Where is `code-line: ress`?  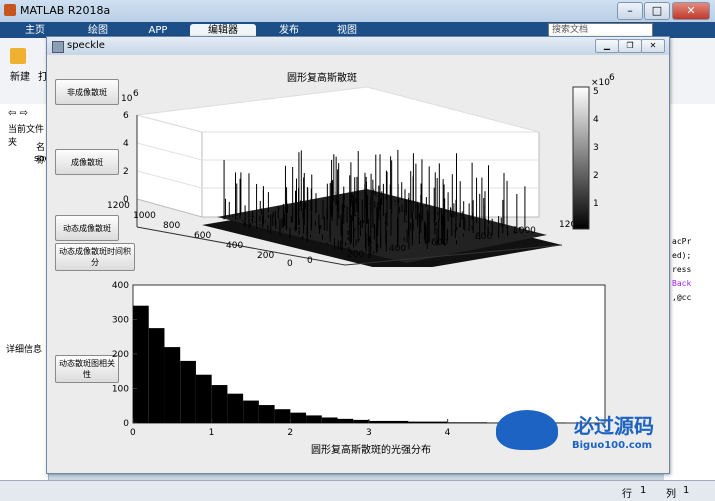 code-line: ress is located at coordinates (681, 269).